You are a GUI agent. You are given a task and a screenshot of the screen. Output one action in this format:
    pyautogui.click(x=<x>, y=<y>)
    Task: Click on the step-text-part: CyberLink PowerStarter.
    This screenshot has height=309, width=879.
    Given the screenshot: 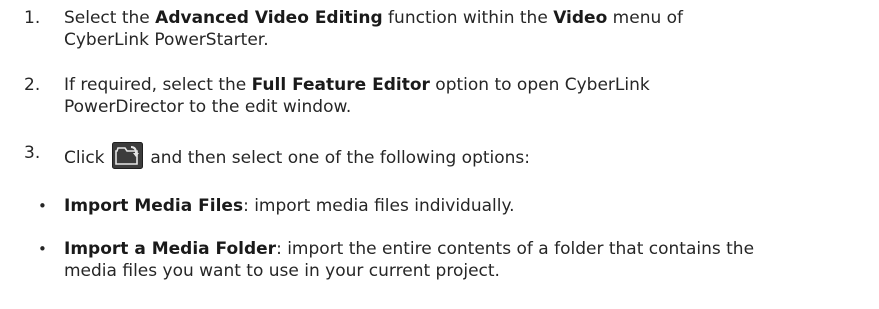 What is the action you would take?
    pyautogui.click(x=166, y=40)
    